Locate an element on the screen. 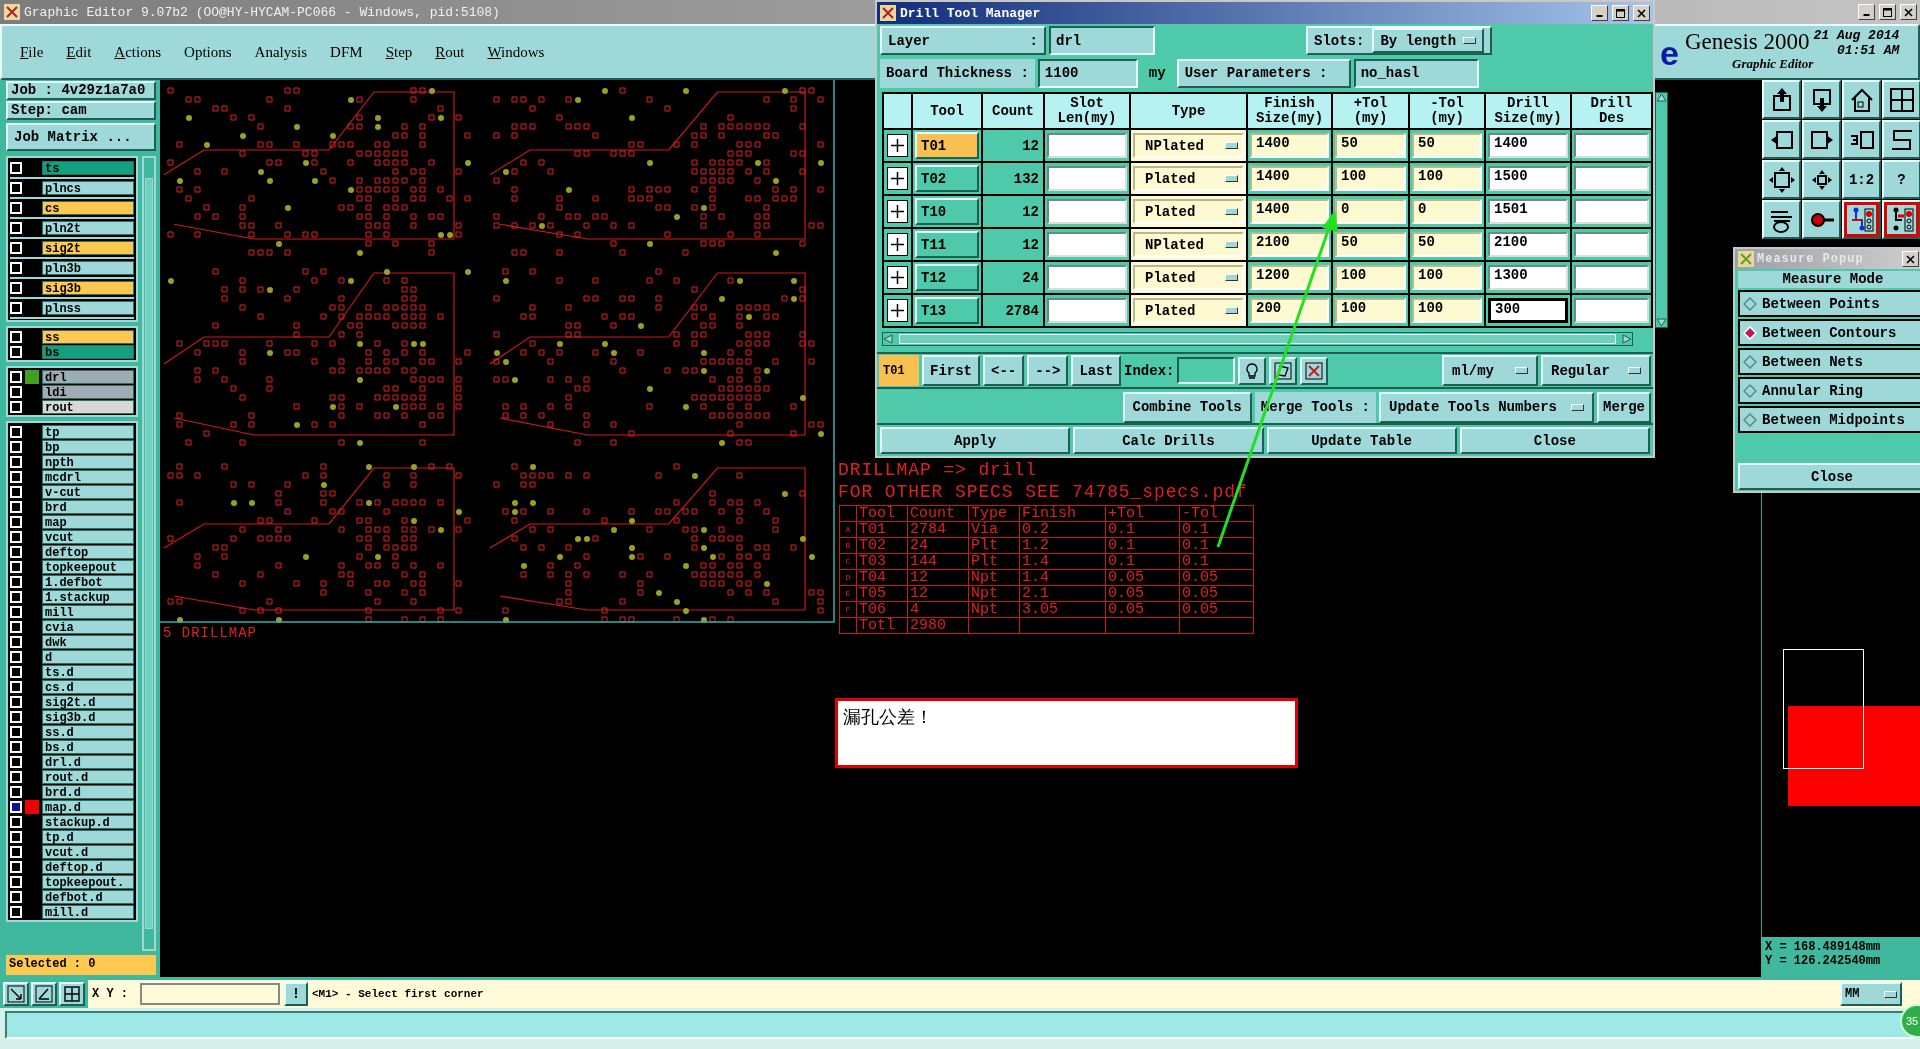 This screenshot has height=1049, width=1920. layer-field: drl is located at coordinates (1102, 40).